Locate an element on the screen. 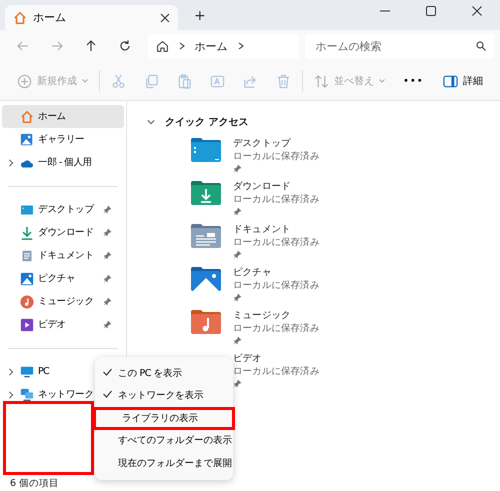 Image resolution: width=500 pixels, height=491 pixels. sidebar-item: ギャラリー is located at coordinates (63, 139).